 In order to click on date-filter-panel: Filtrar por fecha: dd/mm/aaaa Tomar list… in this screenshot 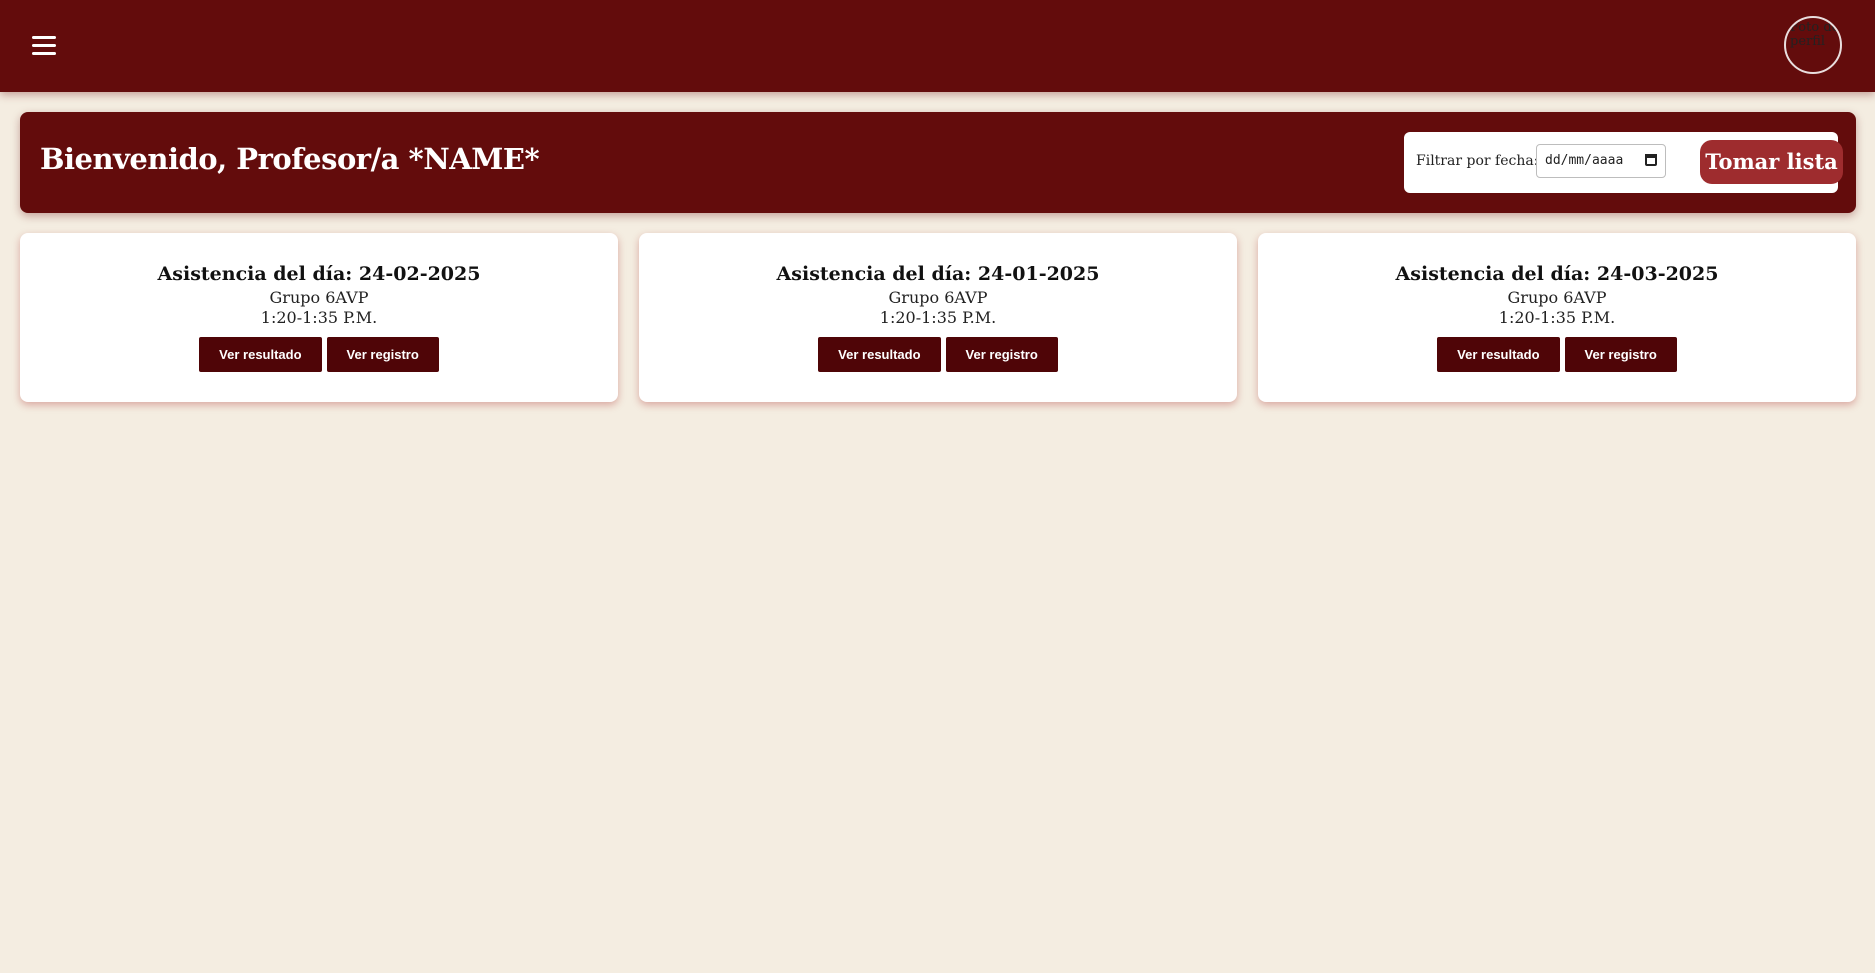, I will do `click(1623, 162)`.